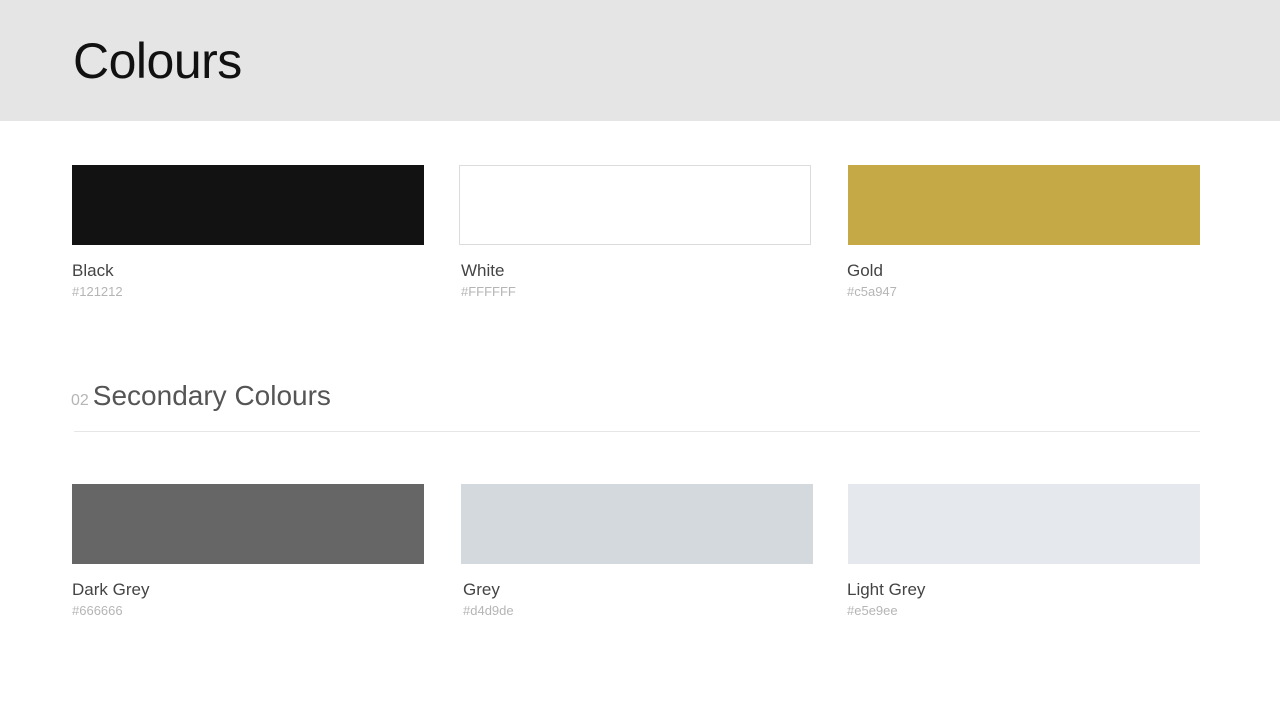 Image resolution: width=1280 pixels, height=720 pixels. Describe the element at coordinates (481, 589) in the screenshot. I see `colour-name: Grey` at that location.